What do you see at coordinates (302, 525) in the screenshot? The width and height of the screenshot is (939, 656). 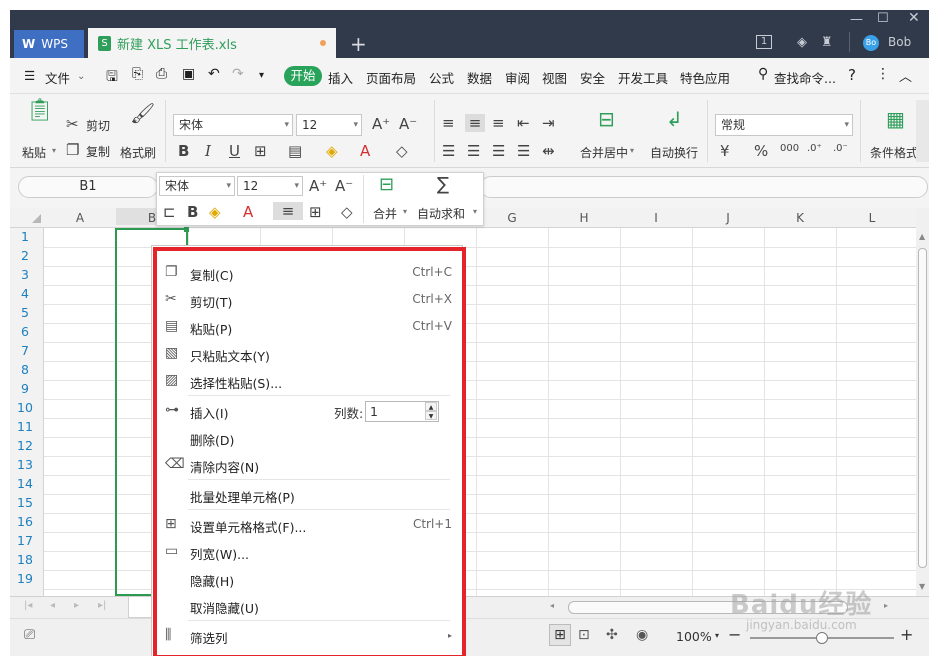 I see `menu-item-format-cells: ⊞ 设置单元格格式(F)... Ctrl+1` at bounding box center [302, 525].